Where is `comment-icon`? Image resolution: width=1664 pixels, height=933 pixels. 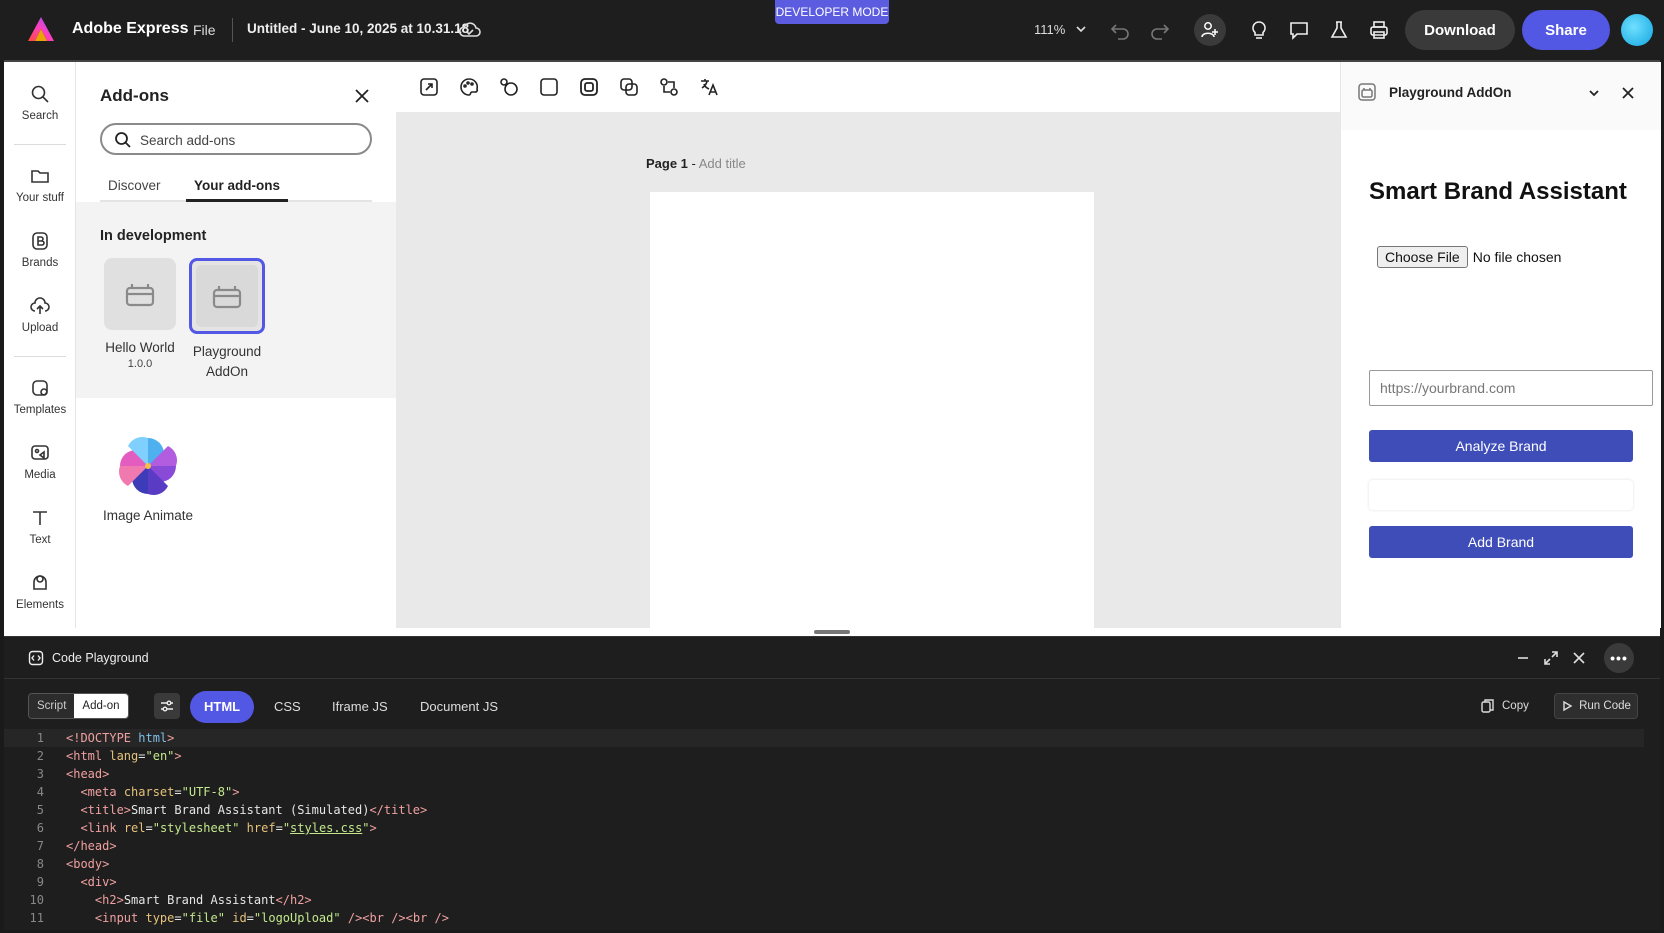 comment-icon is located at coordinates (1299, 30).